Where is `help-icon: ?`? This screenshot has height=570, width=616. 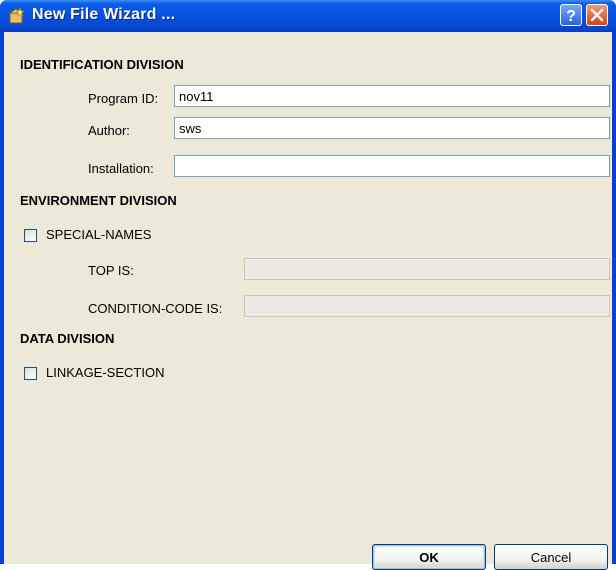
help-icon: ? is located at coordinates (571, 16).